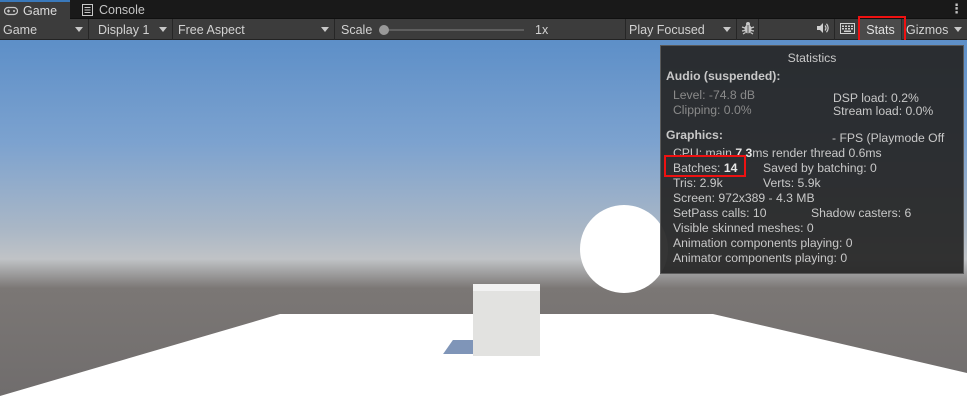  What do you see at coordinates (44, 29) in the screenshot?
I see `display-mode-dropdown: Game` at bounding box center [44, 29].